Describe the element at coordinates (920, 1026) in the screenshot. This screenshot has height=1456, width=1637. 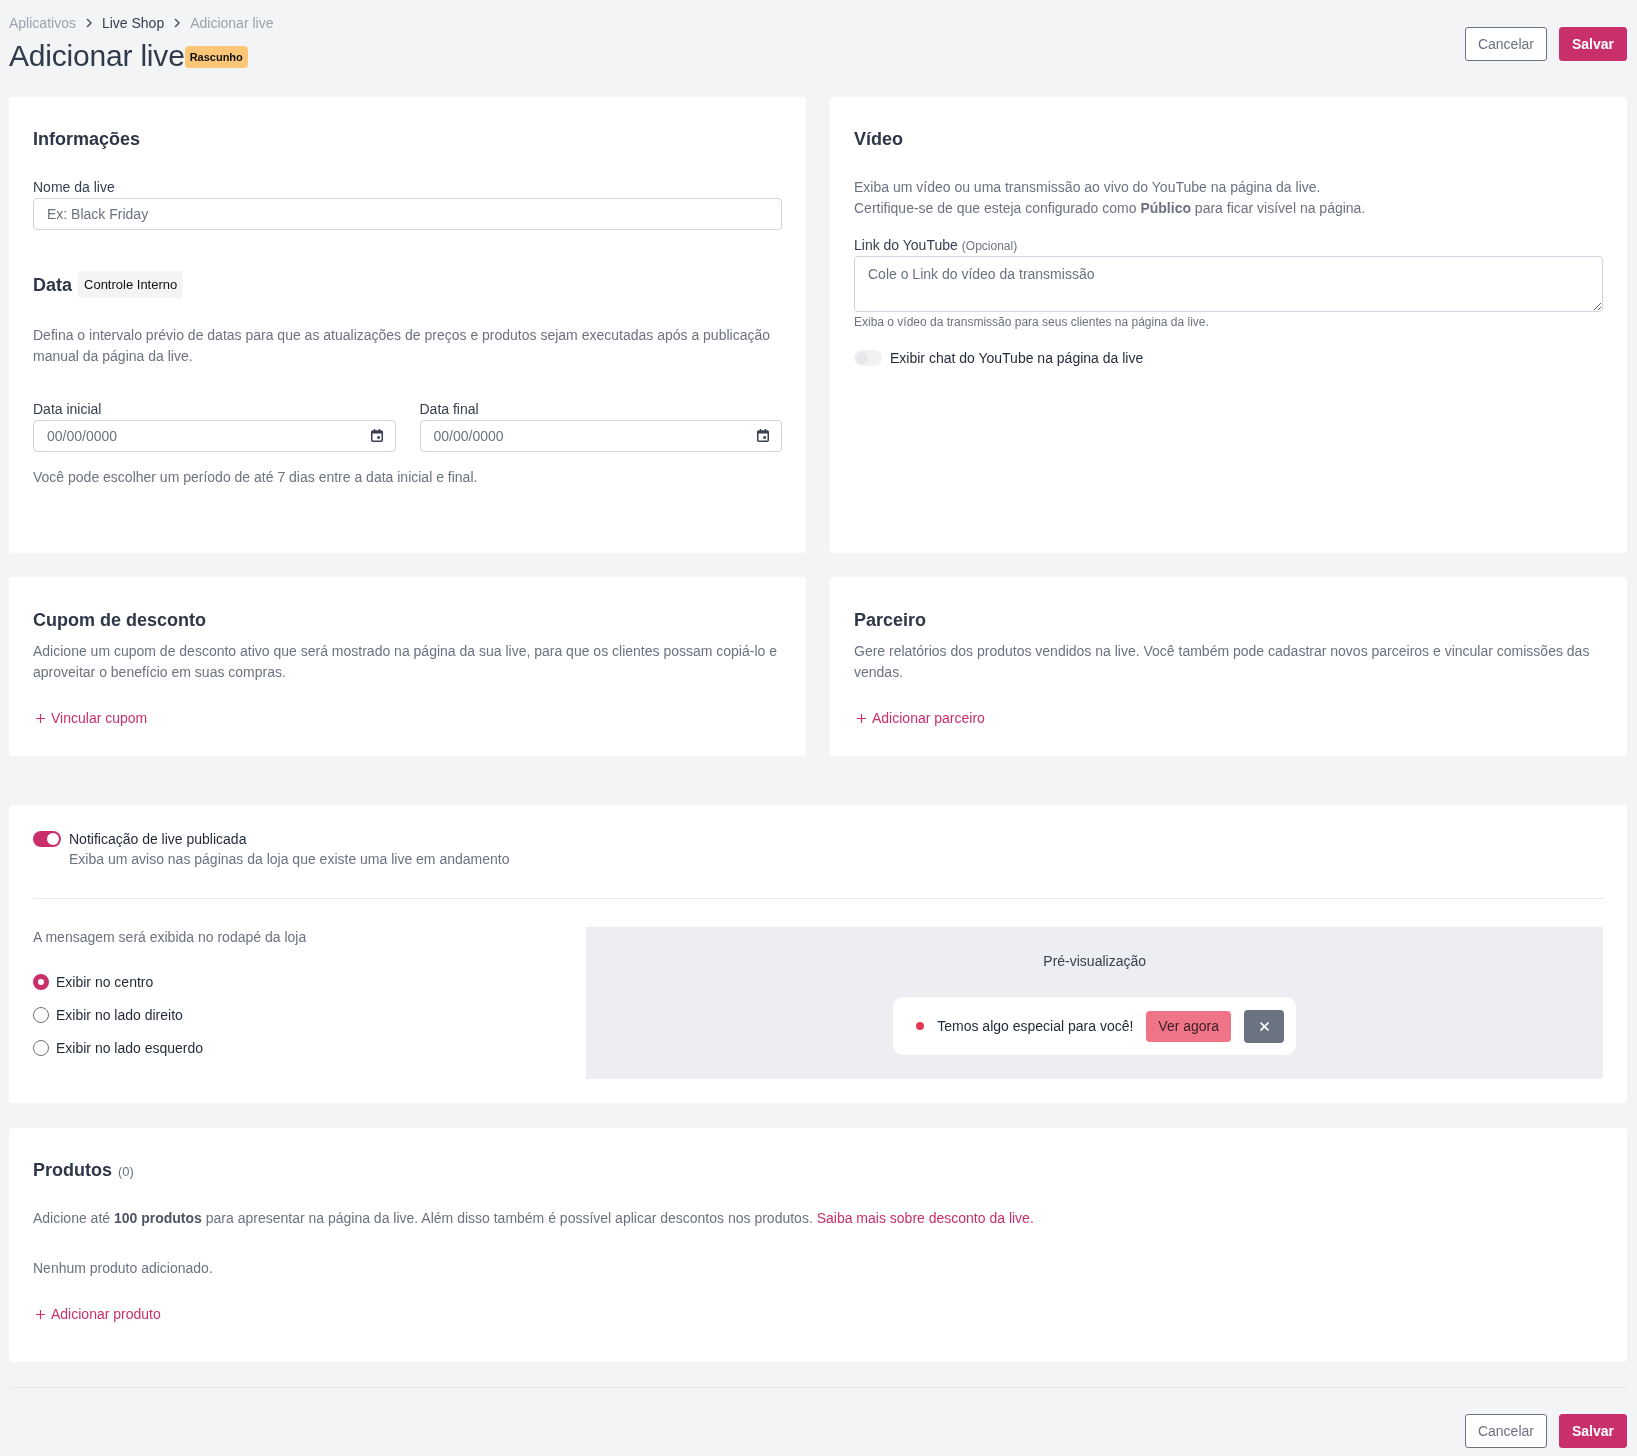
I see `status-dot-icon` at that location.